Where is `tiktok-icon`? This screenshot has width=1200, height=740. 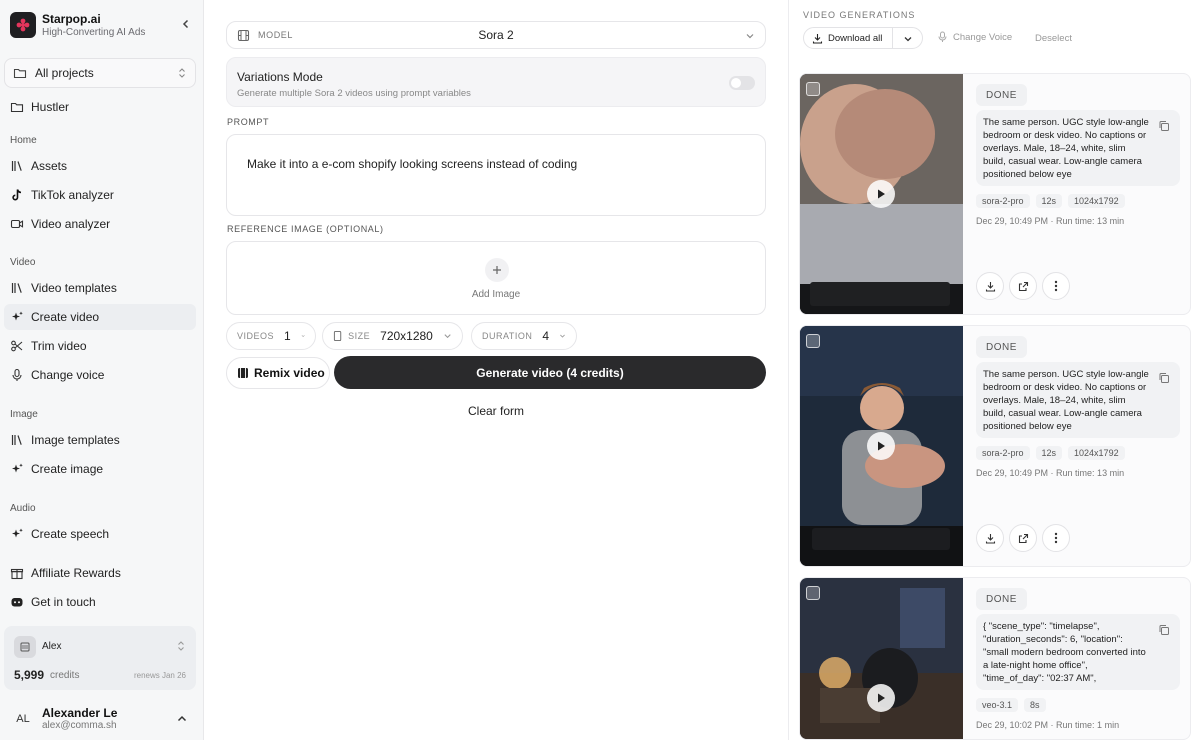
tiktok-icon is located at coordinates (17, 195).